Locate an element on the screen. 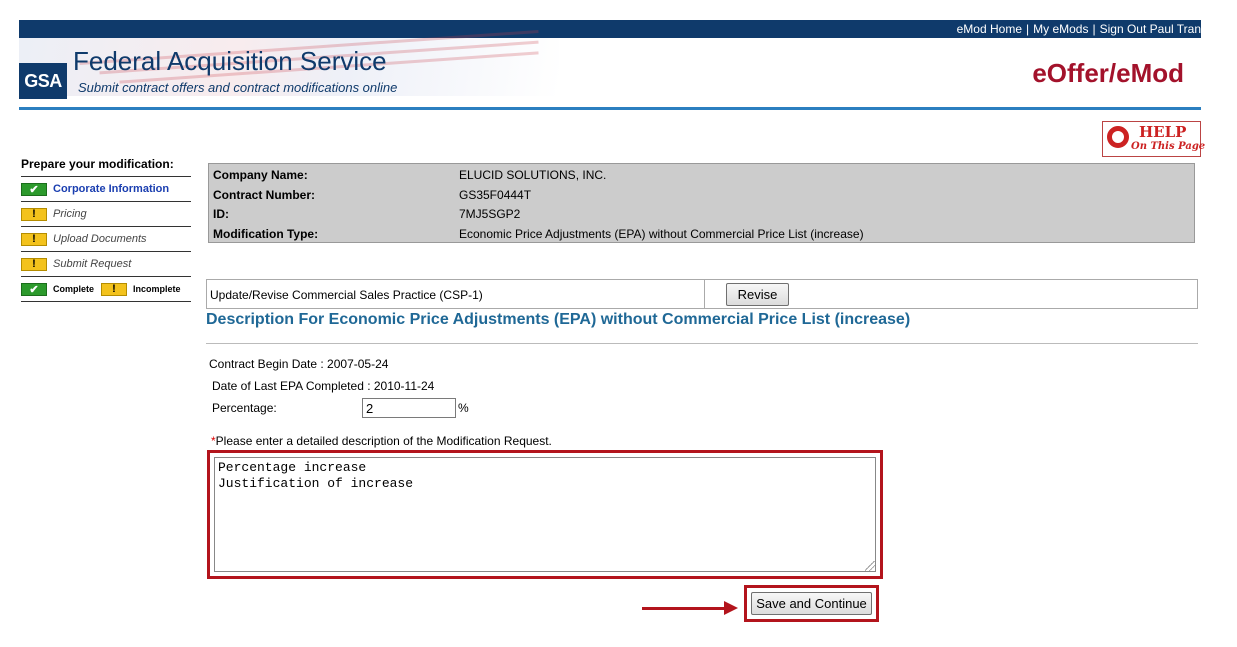 This screenshot has height=647, width=1237. sidebar-item-submit-request: ! Submit Request is located at coordinates (106, 263).